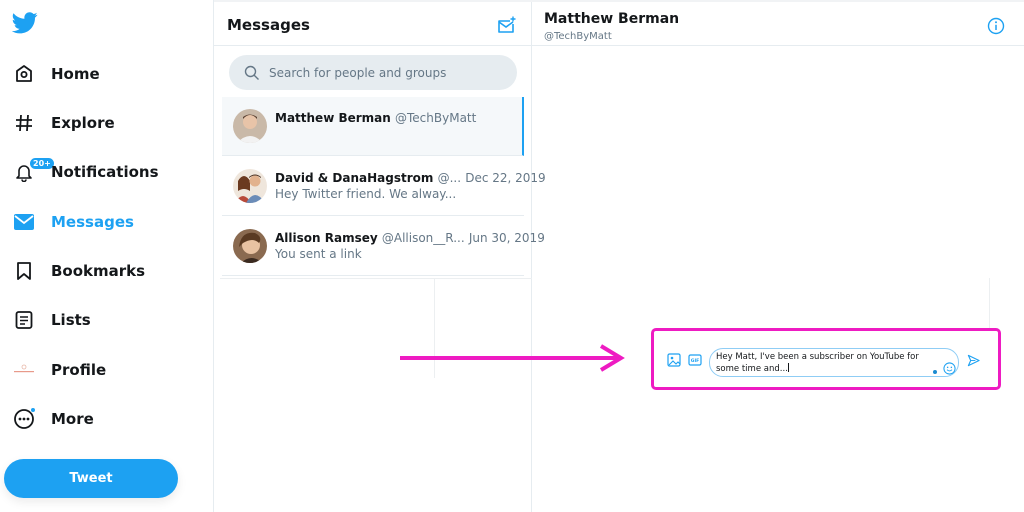  Describe the element at coordinates (105, 320) in the screenshot. I see `sidebar-item-lists: Lists` at that location.